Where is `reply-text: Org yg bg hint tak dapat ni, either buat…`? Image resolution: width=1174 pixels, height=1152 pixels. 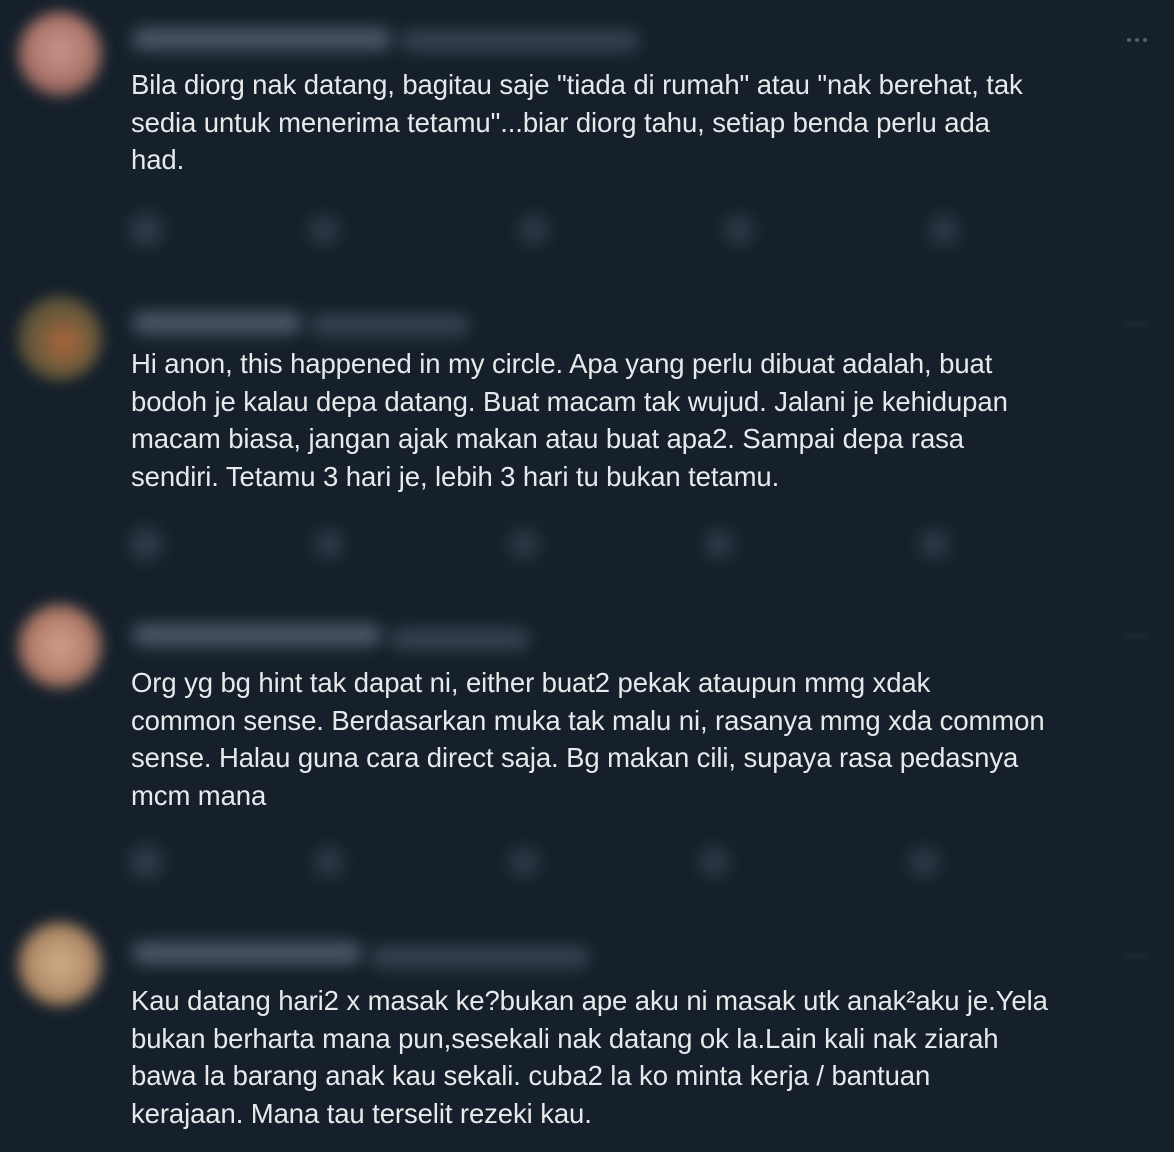 reply-text: Org yg bg hint tak dapat ni, either buat… is located at coordinates (588, 739).